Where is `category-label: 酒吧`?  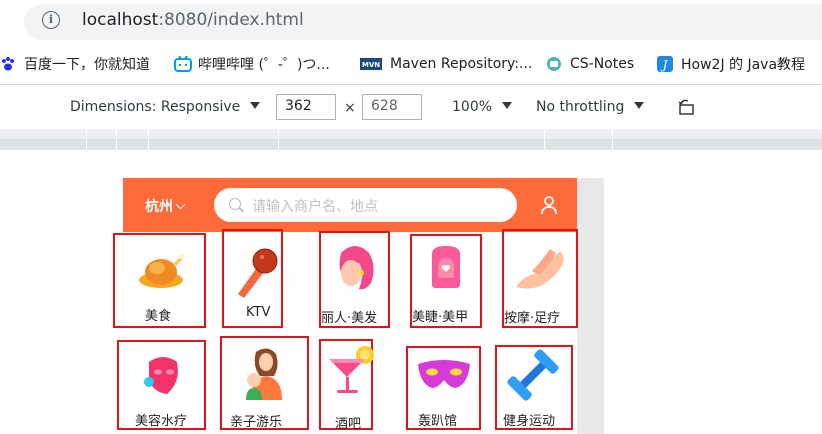 category-label: 酒吧 is located at coordinates (348, 424).